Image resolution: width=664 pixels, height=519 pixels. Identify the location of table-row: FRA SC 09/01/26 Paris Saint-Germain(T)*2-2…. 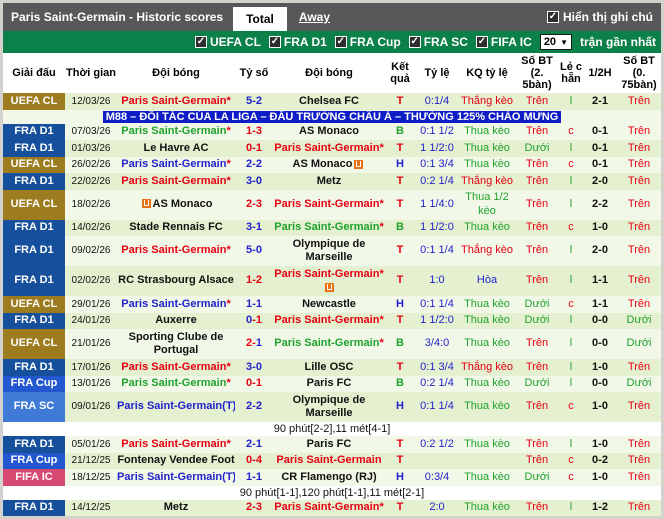
(332, 407).